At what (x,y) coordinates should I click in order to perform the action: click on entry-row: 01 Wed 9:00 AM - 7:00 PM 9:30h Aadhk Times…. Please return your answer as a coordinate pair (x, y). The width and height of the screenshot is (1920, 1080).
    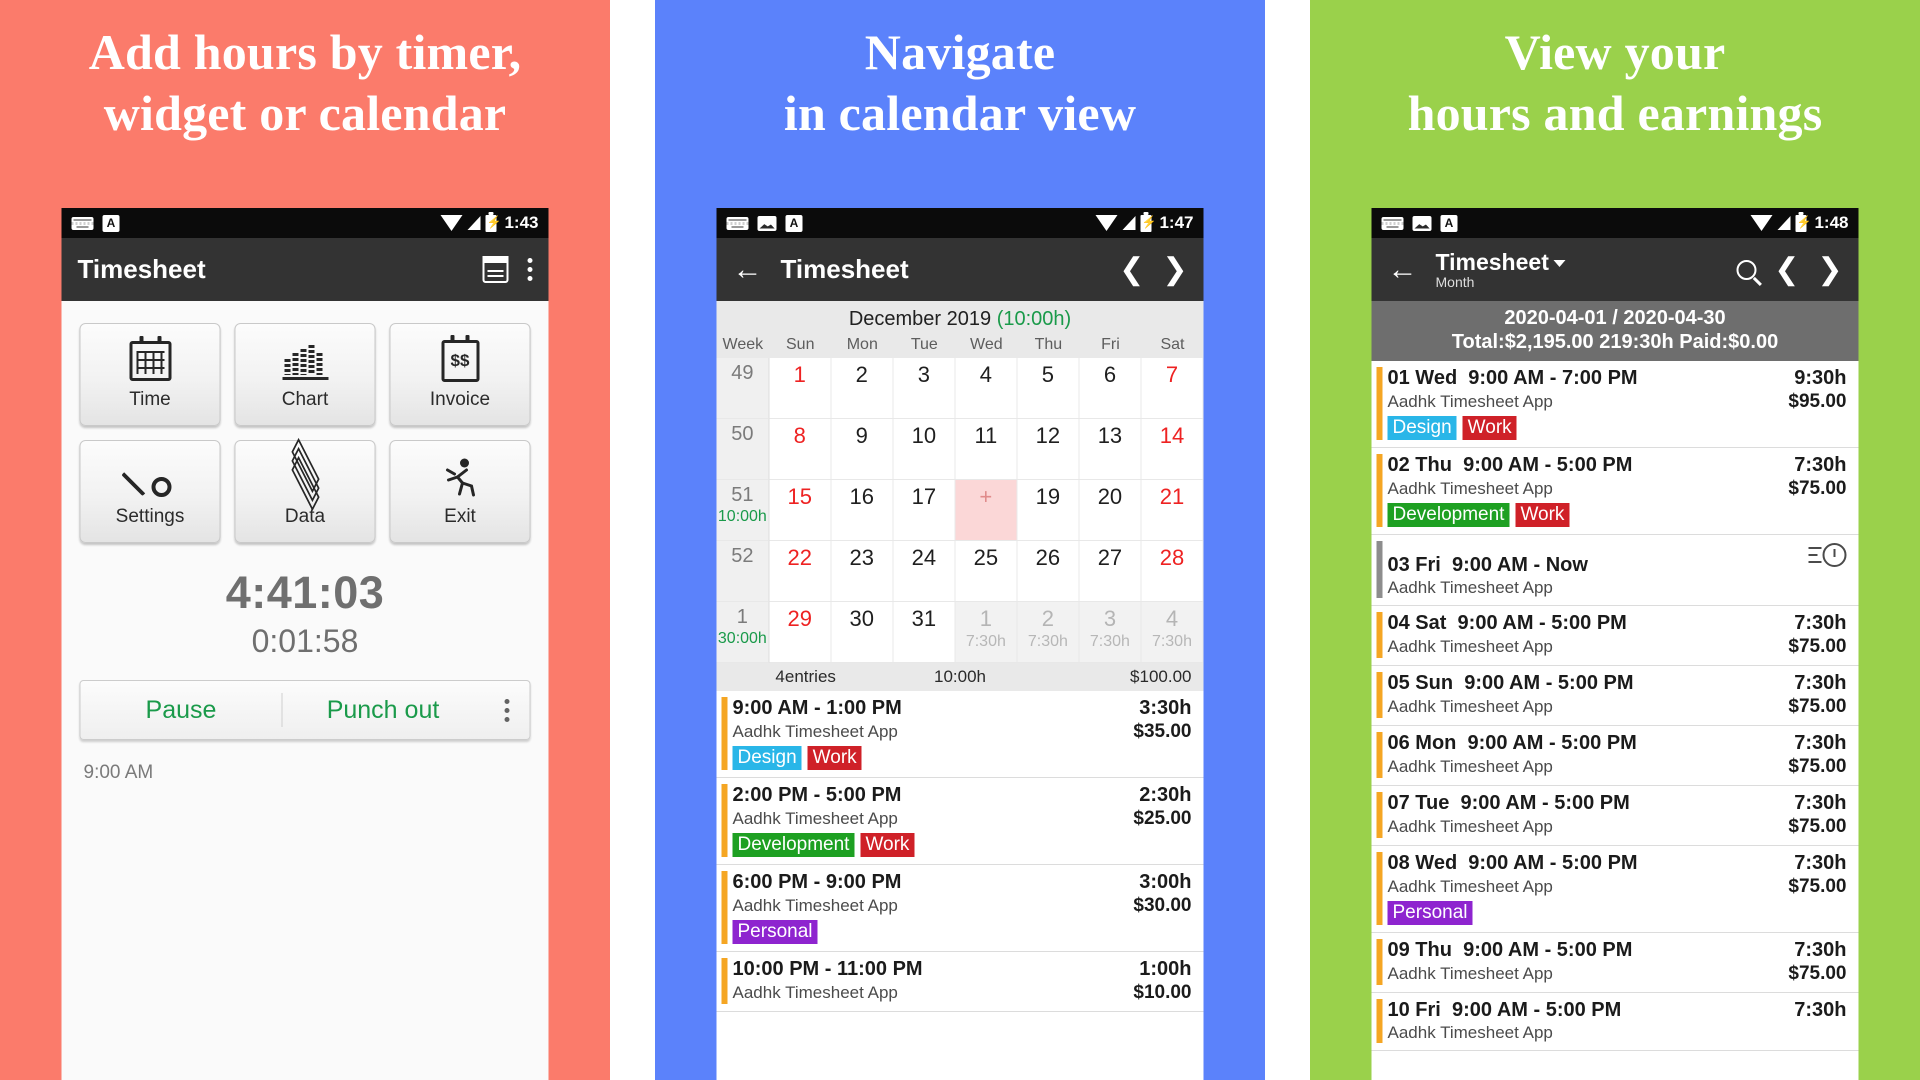
    Looking at the image, I should click on (1615, 404).